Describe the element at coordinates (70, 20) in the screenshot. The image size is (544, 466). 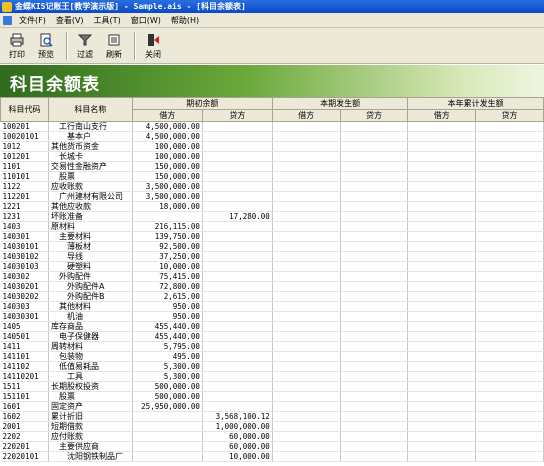
I see `menu-view: 查看(V)` at that location.